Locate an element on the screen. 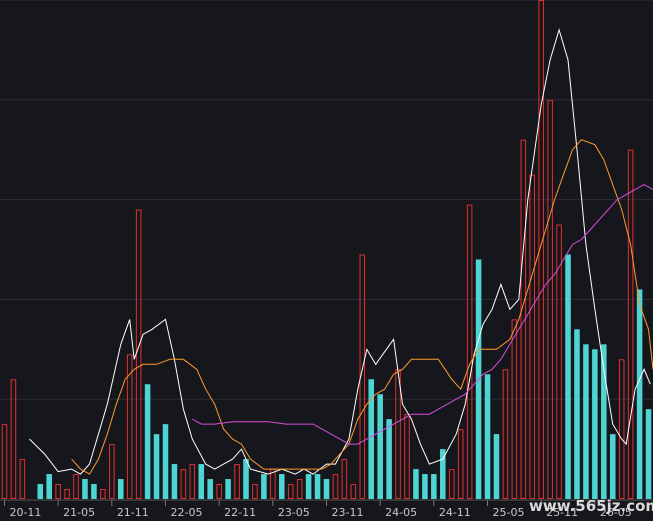 The height and width of the screenshot is (521, 653). x-tick-label: 23-05 is located at coordinates (294, 512).